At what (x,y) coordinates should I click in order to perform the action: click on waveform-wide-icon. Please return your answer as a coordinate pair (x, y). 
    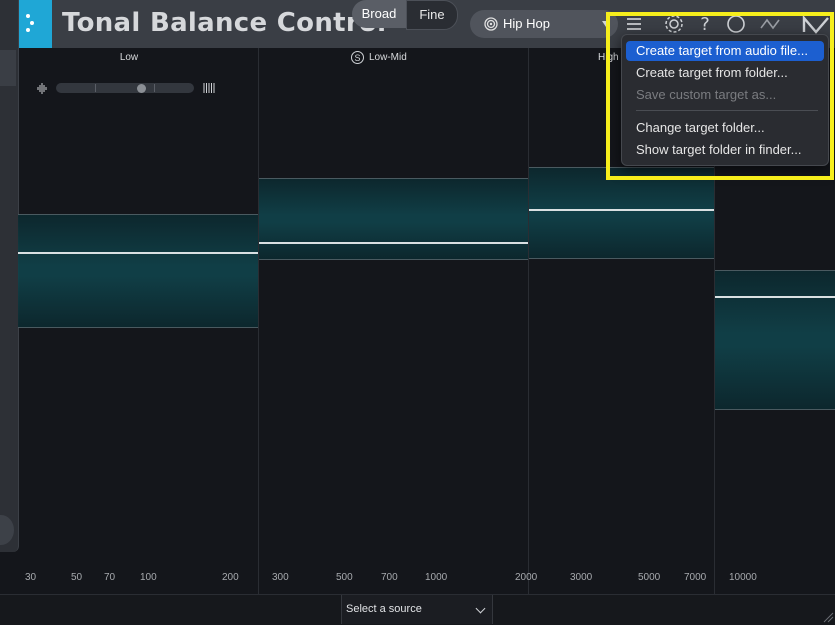
    Looking at the image, I should click on (209, 88).